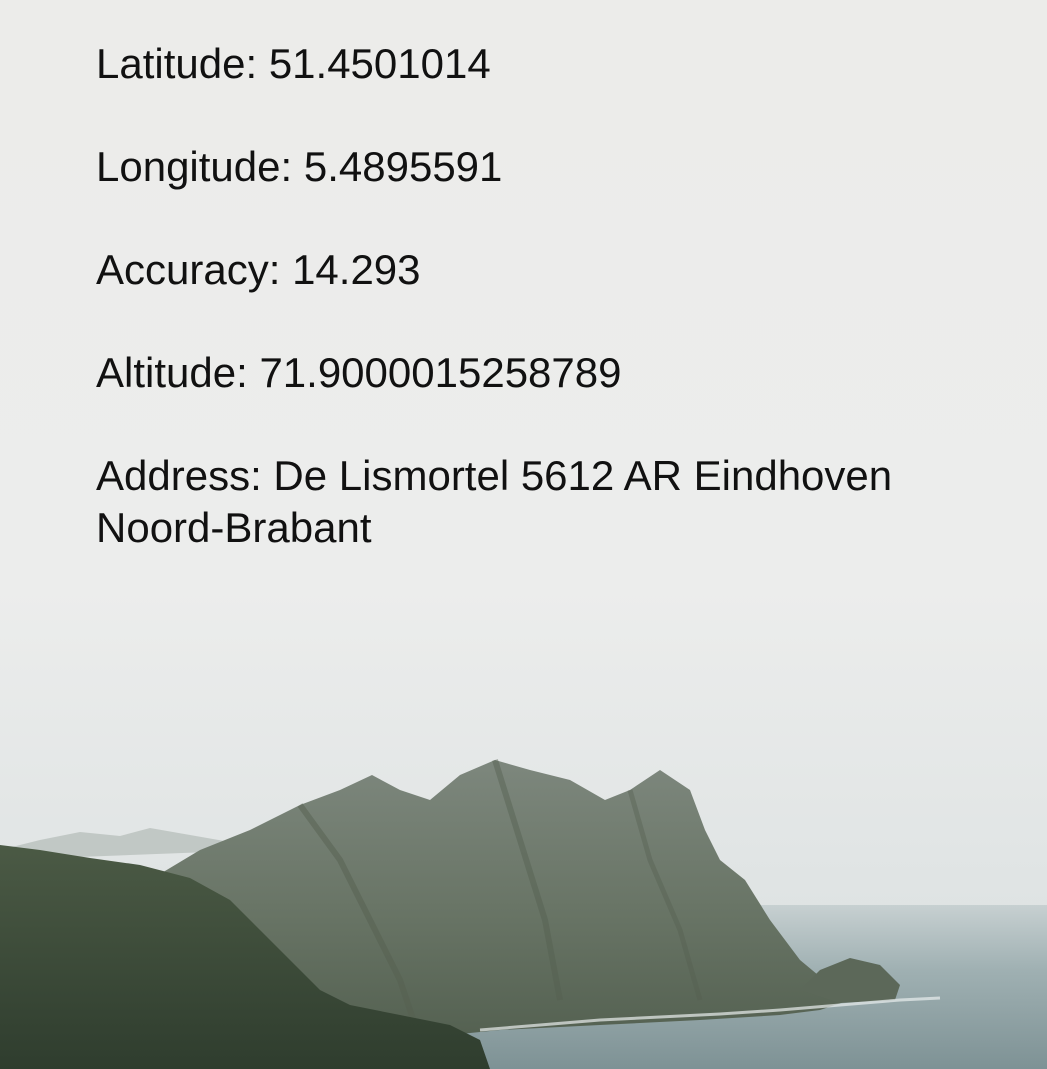  Describe the element at coordinates (234, 527) in the screenshot. I see `address-line2: Noord-Brabant` at that location.